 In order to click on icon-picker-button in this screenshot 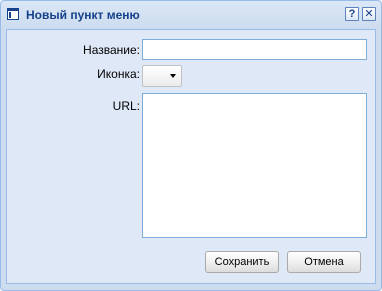, I will do `click(162, 76)`.